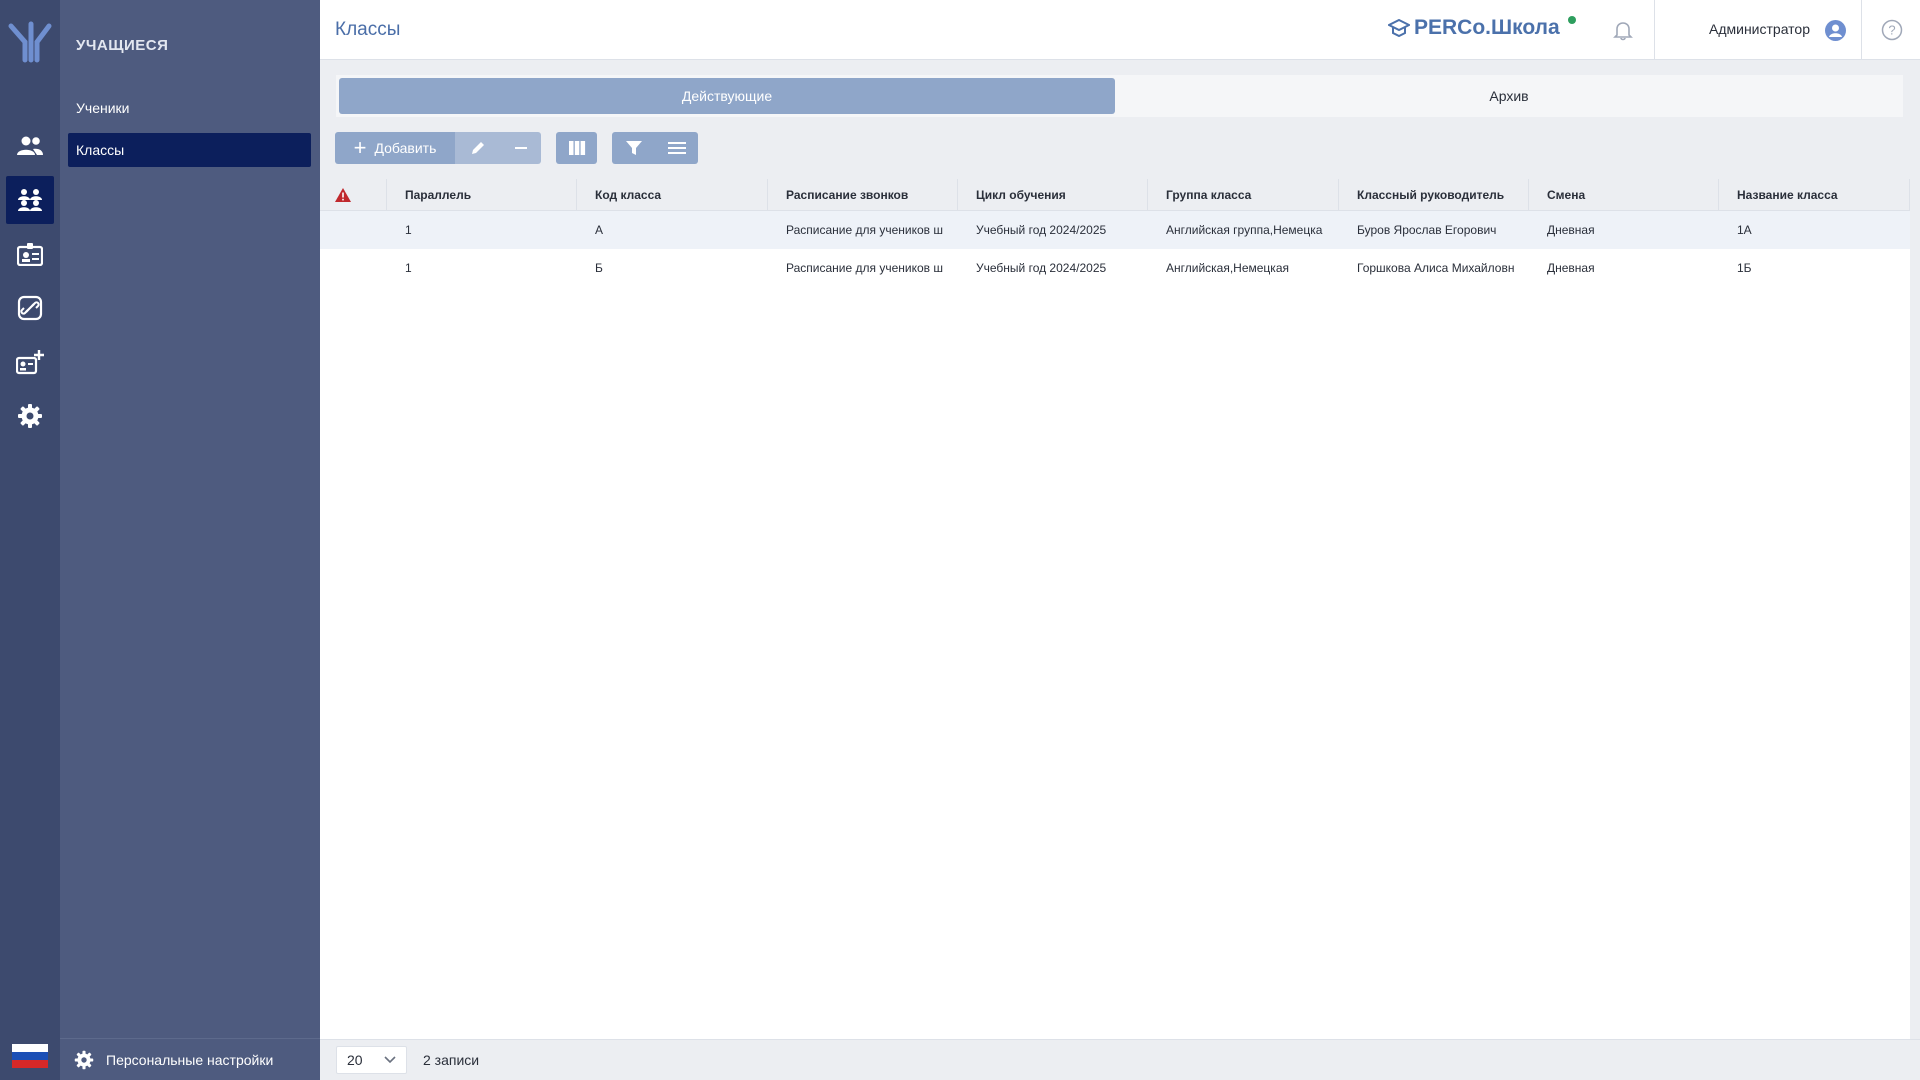 This screenshot has width=1920, height=1080. Describe the element at coordinates (1399, 28) in the screenshot. I see `graduation-cap-icon` at that location.